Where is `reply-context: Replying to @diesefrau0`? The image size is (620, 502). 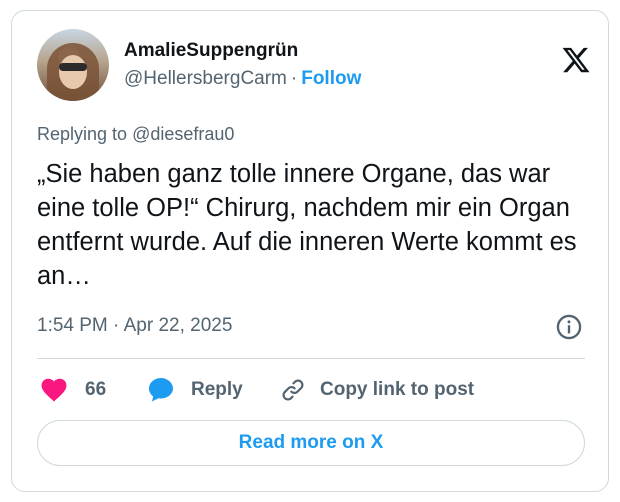 reply-context: Replying to @diesefrau0 is located at coordinates (135, 134).